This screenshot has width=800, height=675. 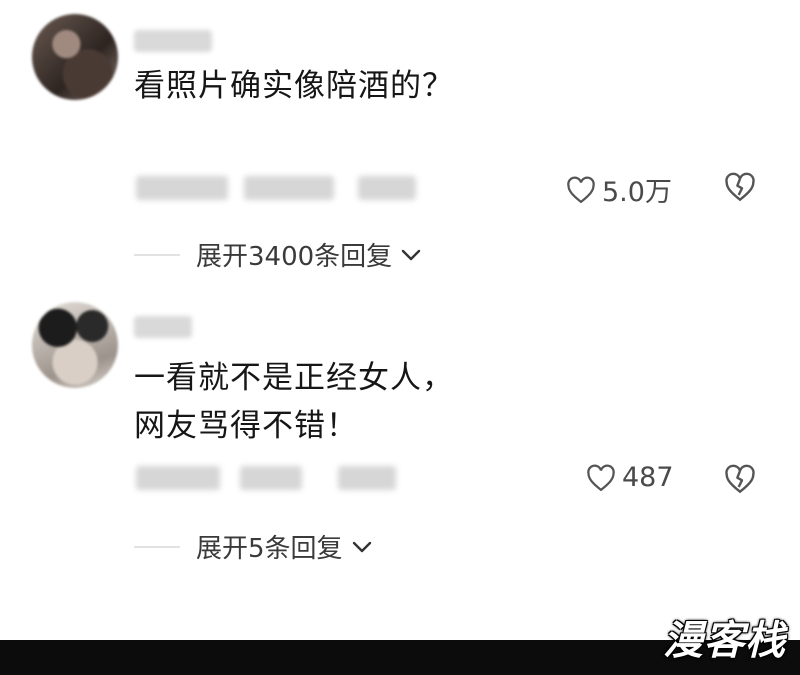 I want to click on like-count: 487, so click(x=648, y=477).